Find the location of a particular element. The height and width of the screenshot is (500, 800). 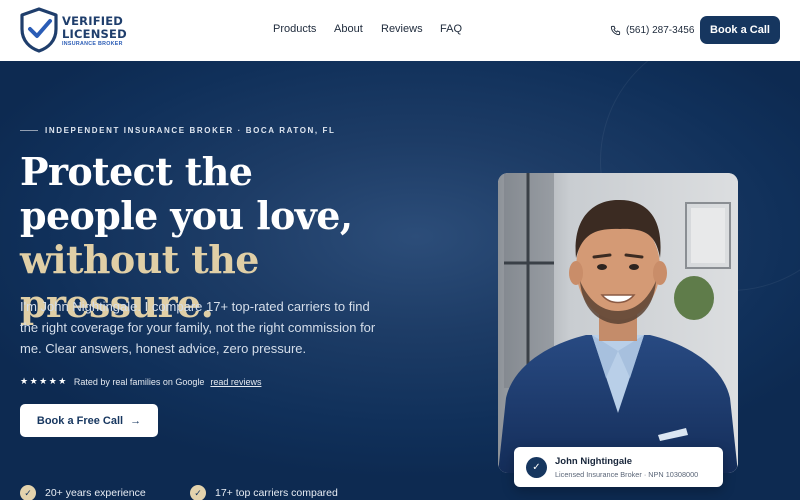

book-a-call-button: Book a Call is located at coordinates (740, 30).